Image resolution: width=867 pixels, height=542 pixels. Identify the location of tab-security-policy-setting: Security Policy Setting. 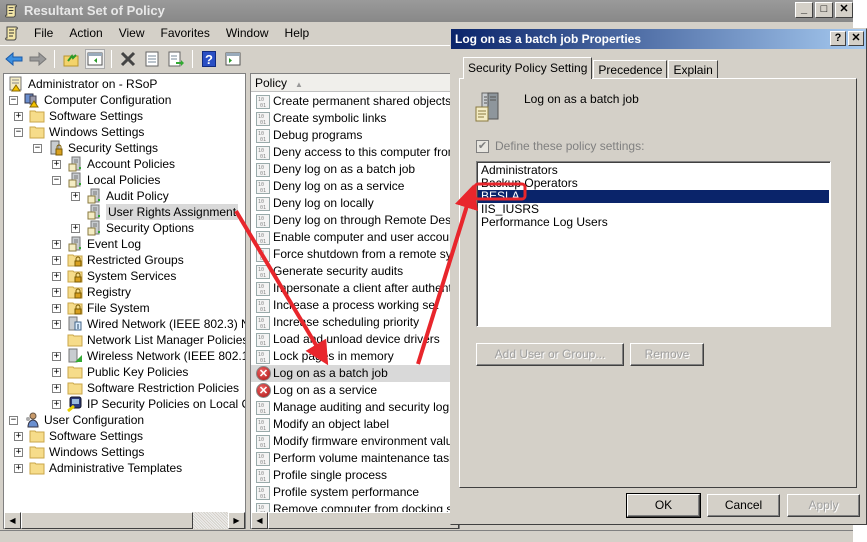
(528, 68).